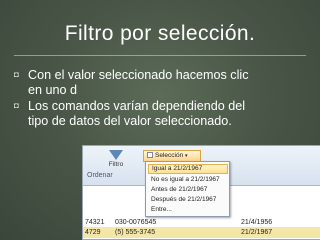  I want to click on bullet-text-line2: en uno d, so click(53, 90).